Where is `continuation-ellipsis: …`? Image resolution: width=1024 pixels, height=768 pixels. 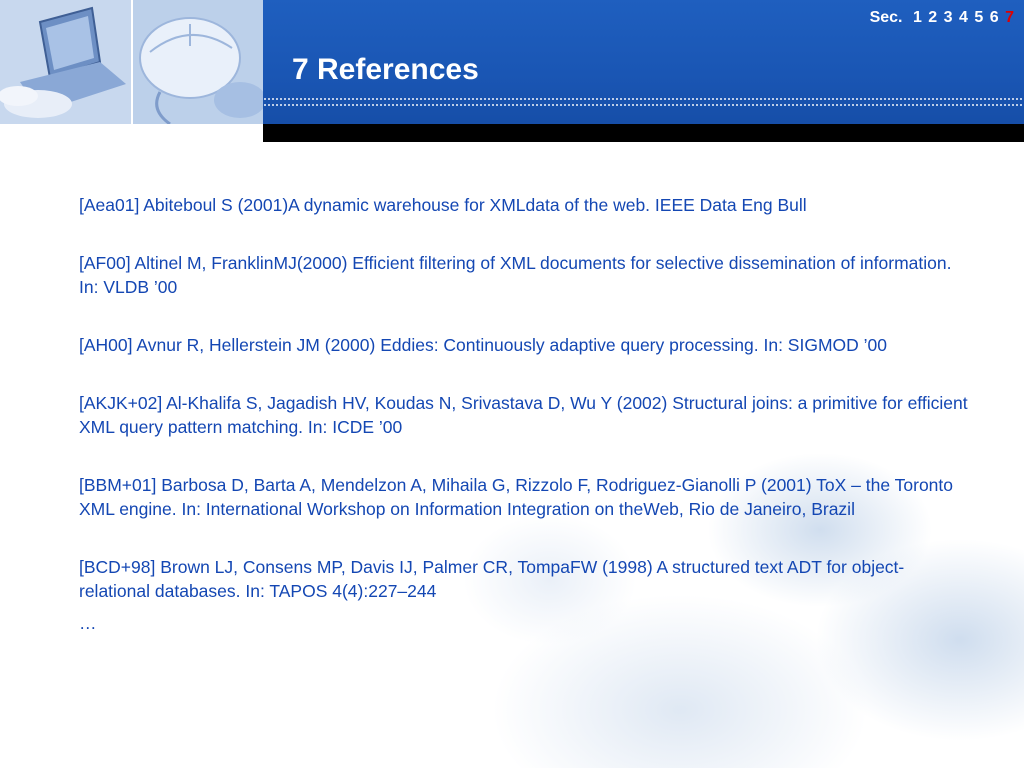
continuation-ellipsis: … is located at coordinates (88, 623).